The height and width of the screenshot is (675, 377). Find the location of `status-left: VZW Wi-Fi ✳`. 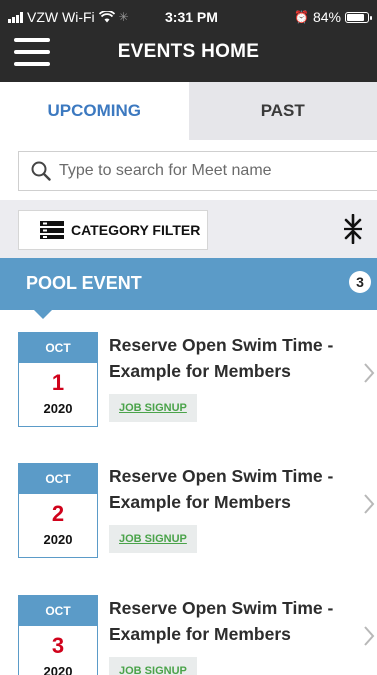

status-left: VZW Wi-Fi ✳ is located at coordinates (68, 17).